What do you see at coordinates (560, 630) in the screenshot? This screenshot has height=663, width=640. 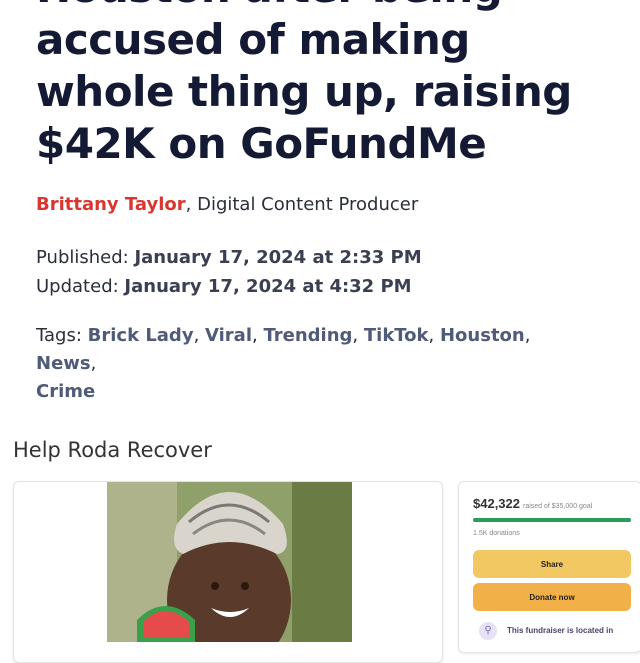 I see `location-text: This fundraiser is located in` at bounding box center [560, 630].